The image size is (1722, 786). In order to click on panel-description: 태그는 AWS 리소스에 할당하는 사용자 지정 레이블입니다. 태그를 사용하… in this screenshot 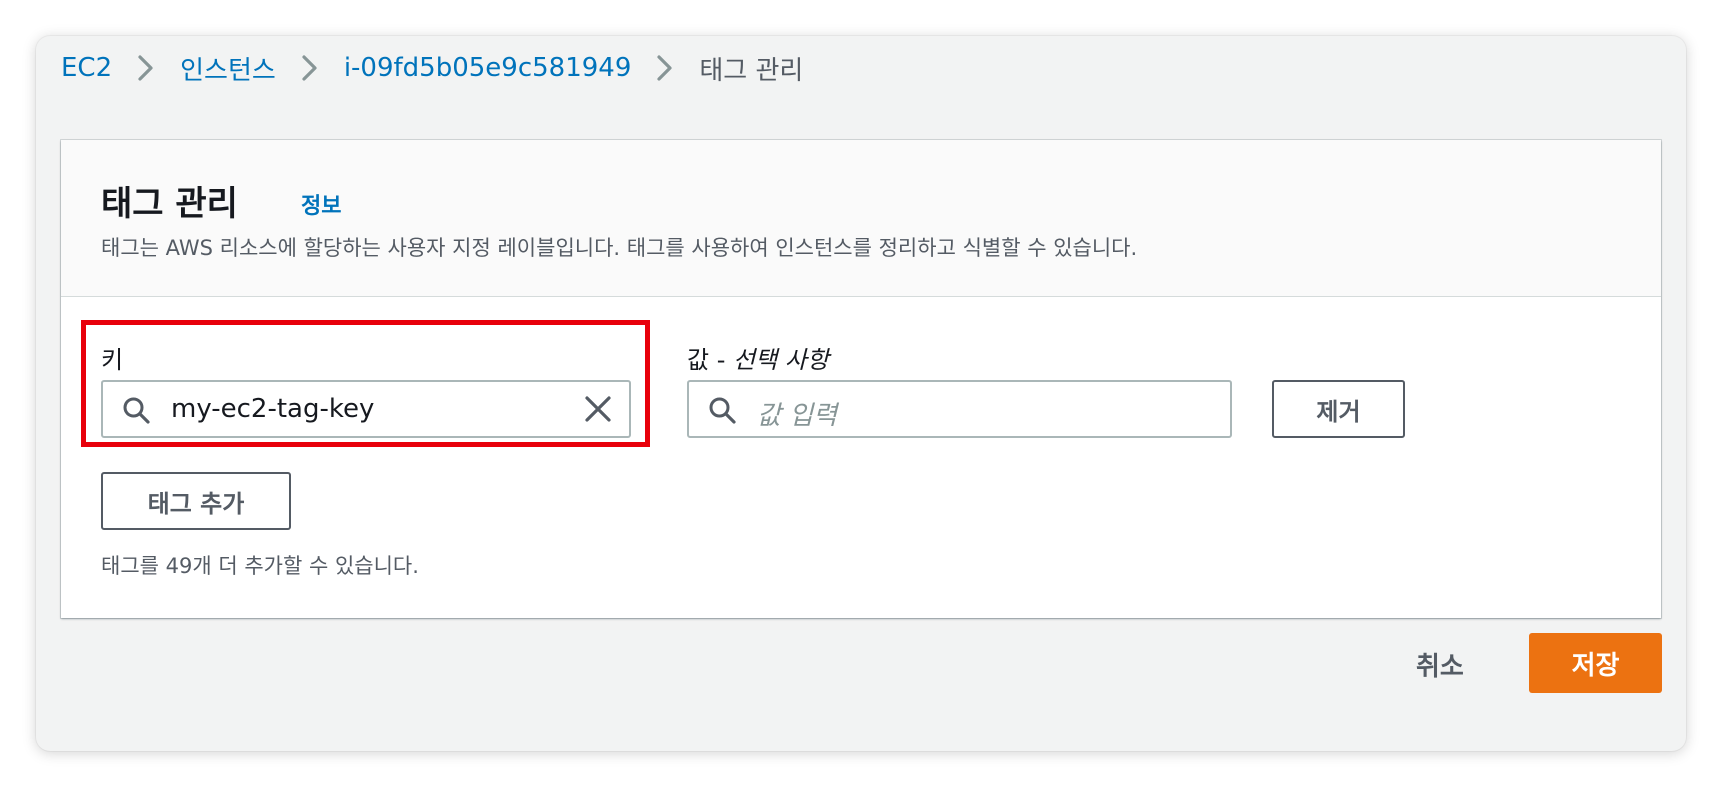, I will do `click(619, 248)`.